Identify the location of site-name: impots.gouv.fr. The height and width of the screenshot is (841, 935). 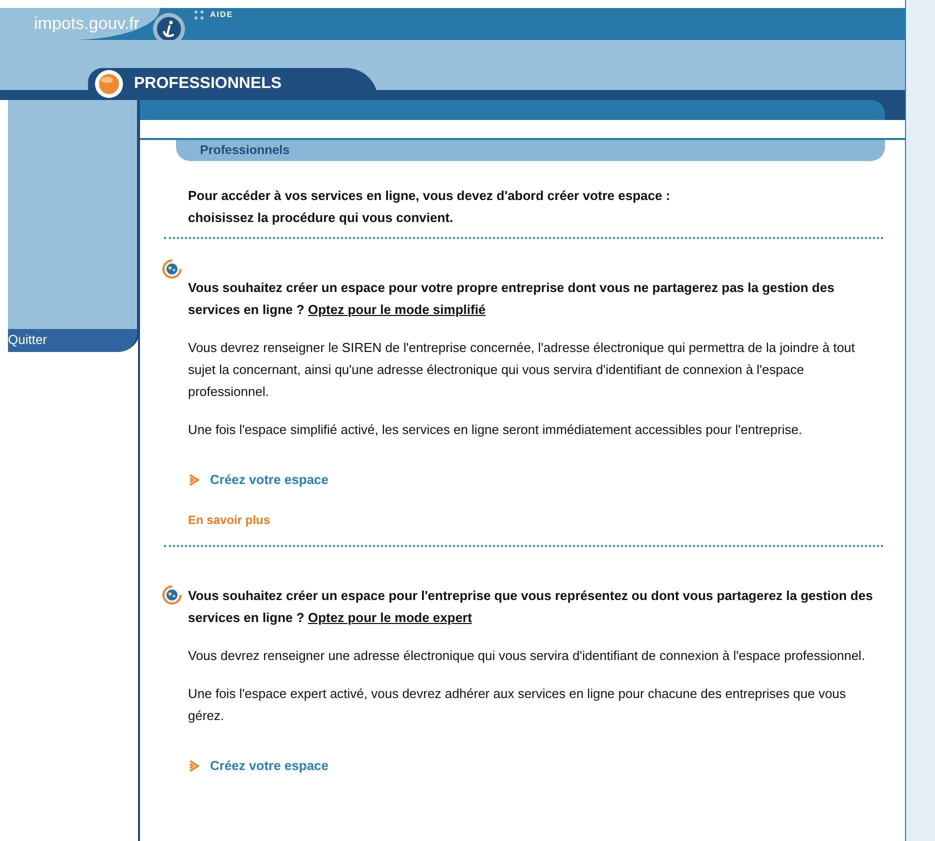
(87, 24).